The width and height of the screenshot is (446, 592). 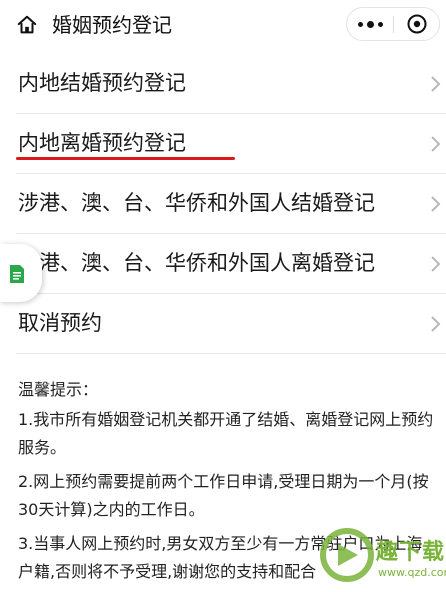 I want to click on site-watermark: 趣下载 www.qzd.com, so click(x=382, y=555).